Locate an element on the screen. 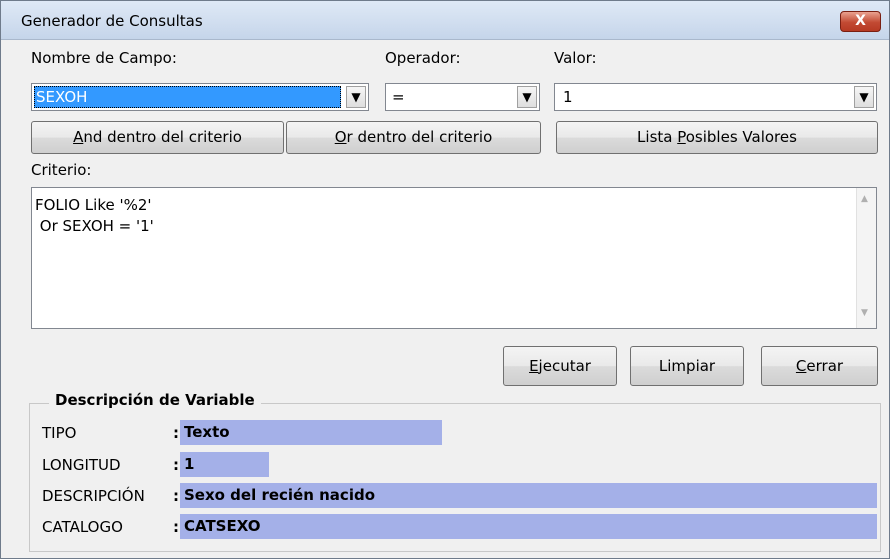 This screenshot has width=890, height=559. title-bar: Generador de Consultas X is located at coordinates (445, 20).